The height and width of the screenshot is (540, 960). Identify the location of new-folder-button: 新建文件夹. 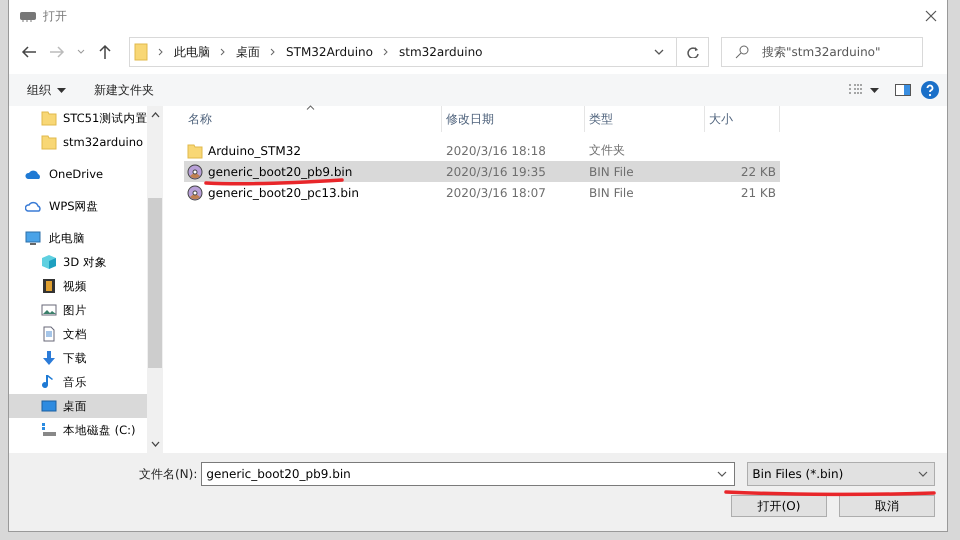
(124, 90).